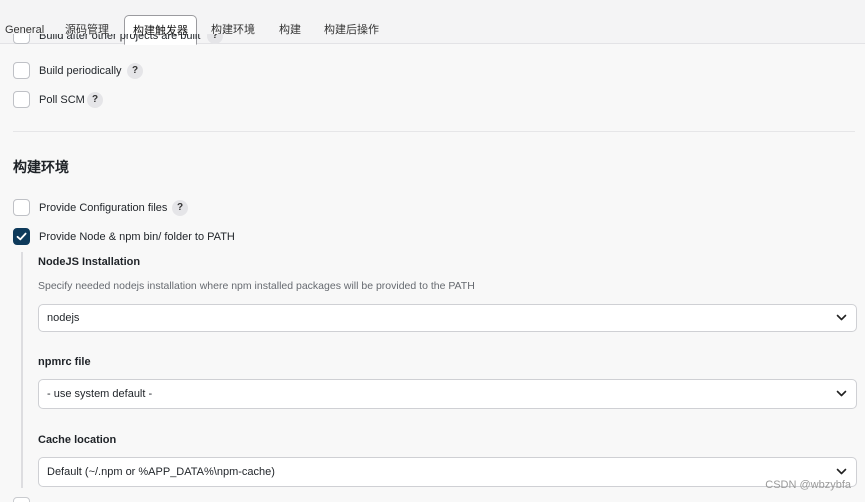 The height and width of the screenshot is (502, 865). Describe the element at coordinates (80, 71) in the screenshot. I see `build-periodically-label: Build periodically` at that location.